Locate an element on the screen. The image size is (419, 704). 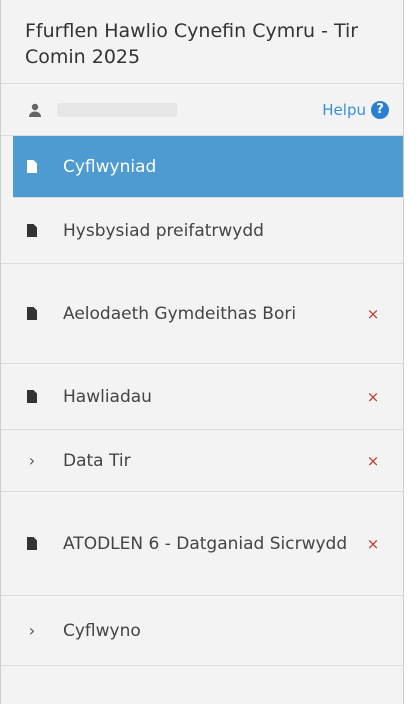
nav-item-label: Data Tir is located at coordinates (97, 460).